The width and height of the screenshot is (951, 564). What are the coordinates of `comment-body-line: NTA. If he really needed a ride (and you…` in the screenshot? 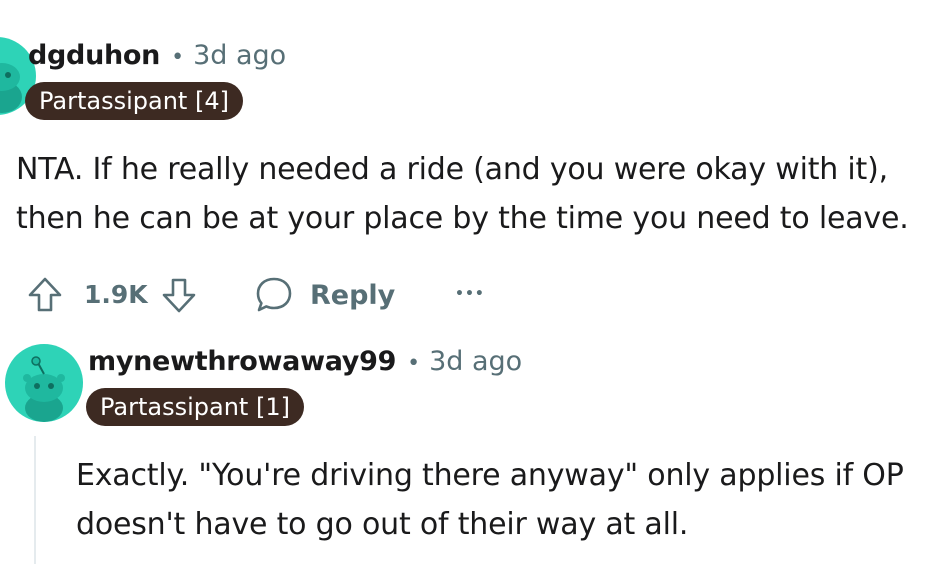 It's located at (452, 169).